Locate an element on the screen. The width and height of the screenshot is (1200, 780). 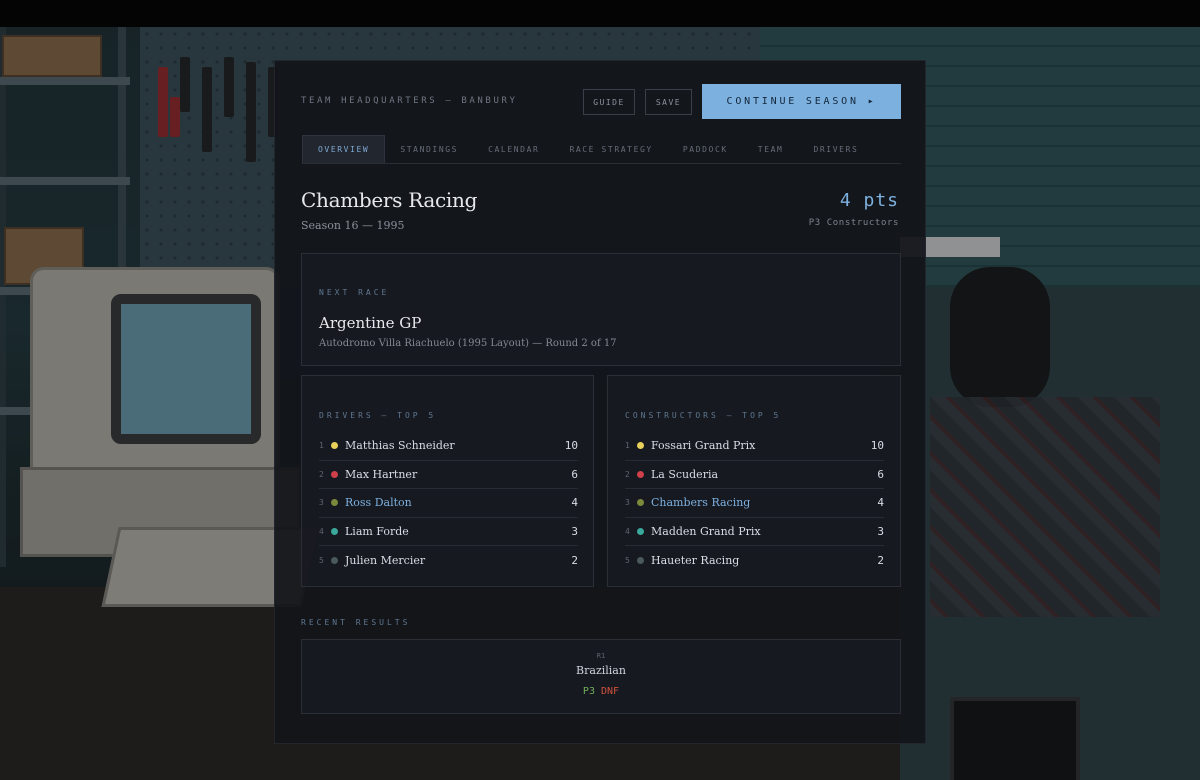
row-name: Matthias Schneider is located at coordinates (400, 446).